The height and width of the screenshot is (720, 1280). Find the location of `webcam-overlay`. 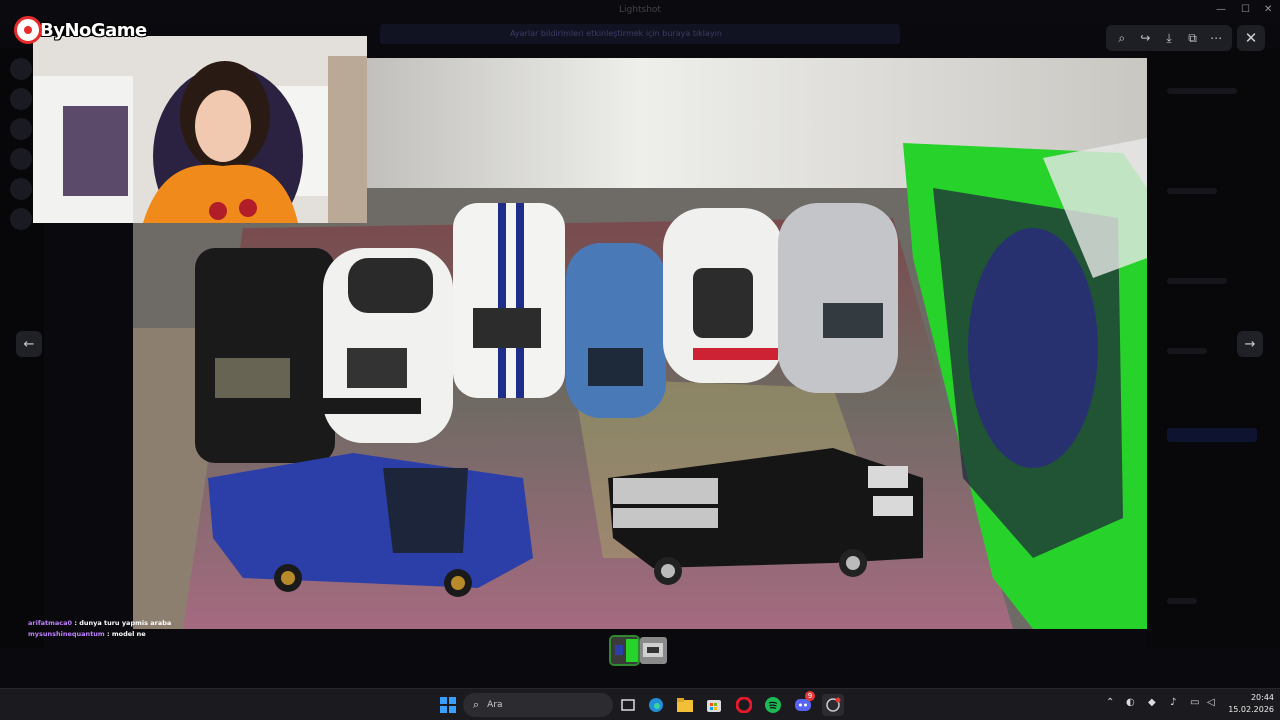

webcam-overlay is located at coordinates (200, 129).